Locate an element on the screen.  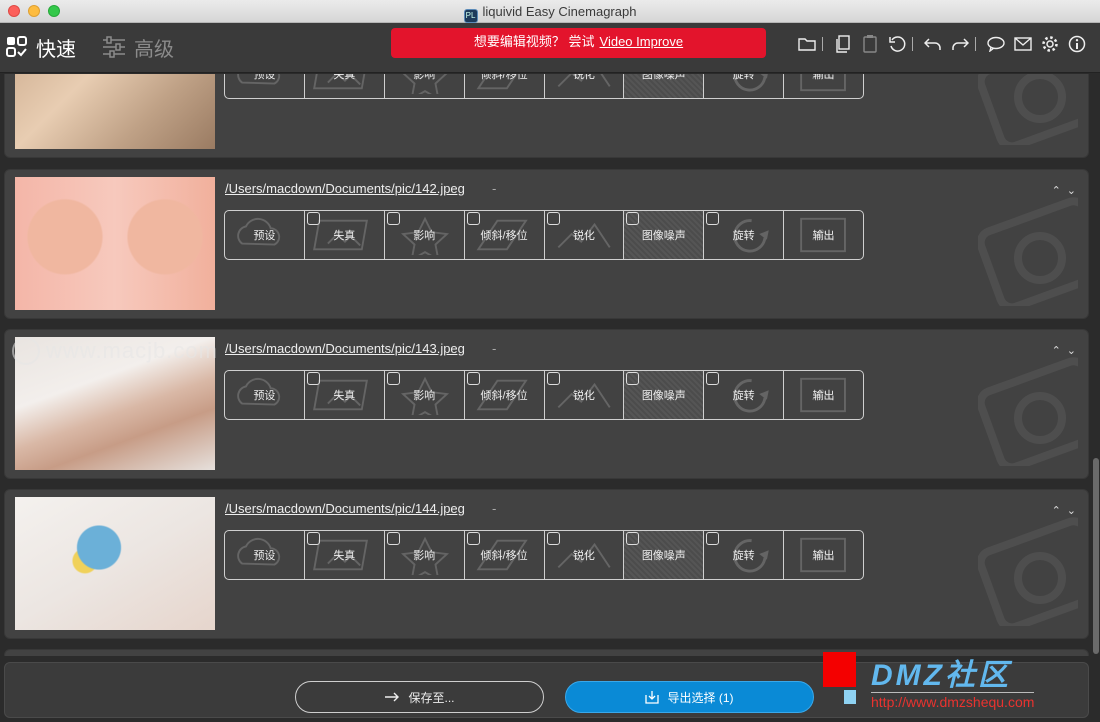
promo-link: Video Improve is located at coordinates (642, 41).